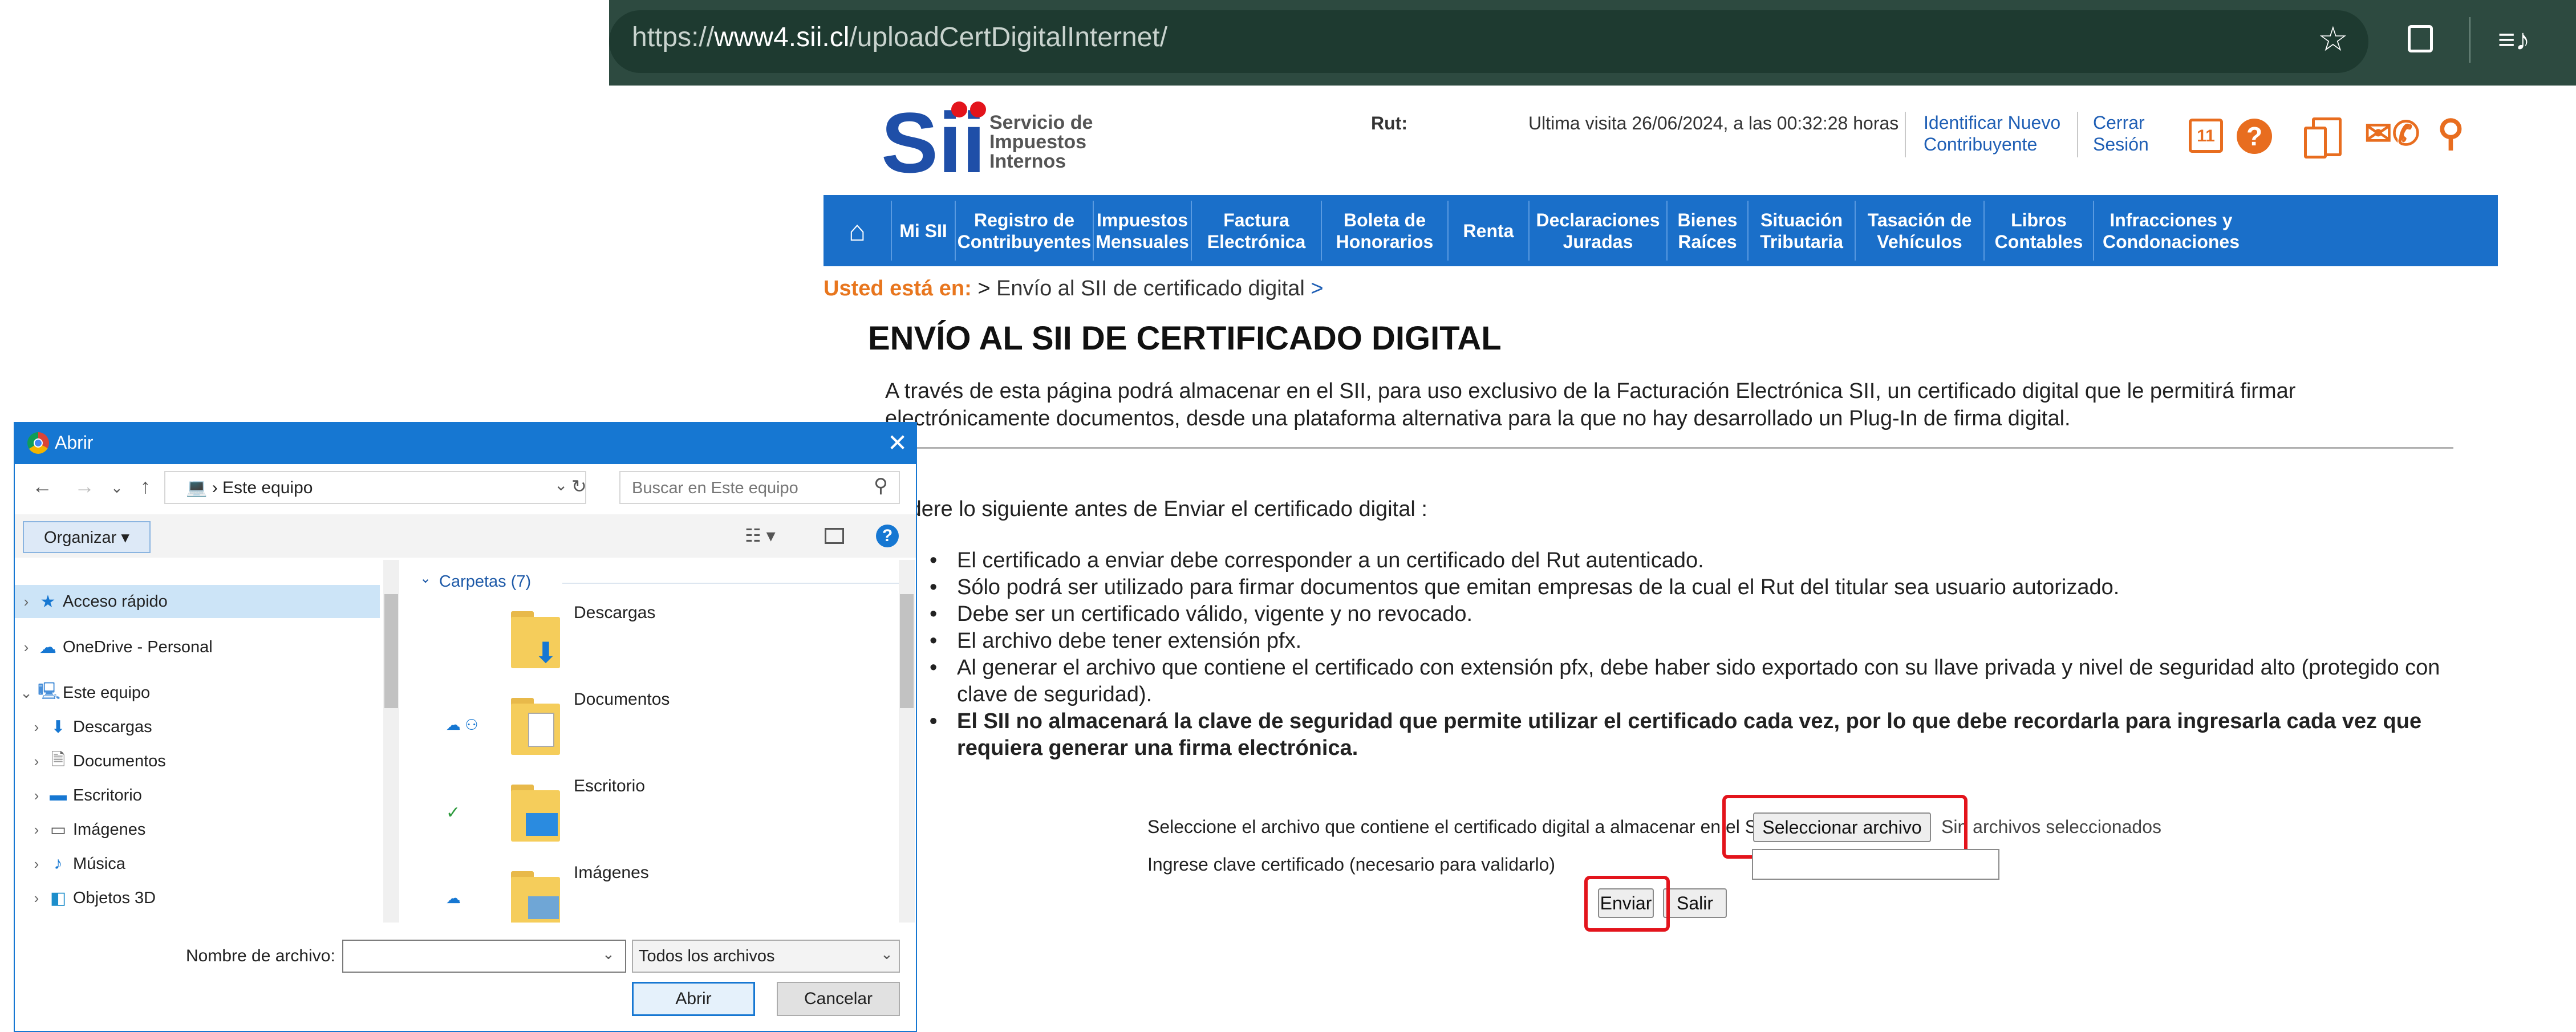  Describe the element at coordinates (1389, 123) in the screenshot. I see `rut-label: Rut:` at that location.